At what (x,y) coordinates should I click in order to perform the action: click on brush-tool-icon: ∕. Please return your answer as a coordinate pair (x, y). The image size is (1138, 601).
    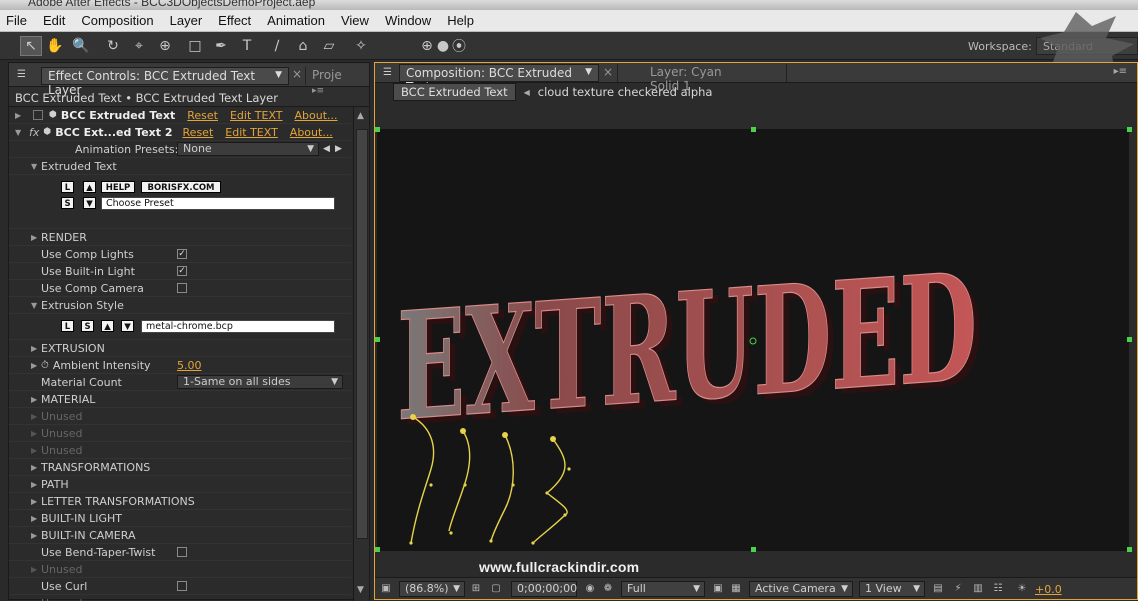
    Looking at the image, I should click on (277, 46).